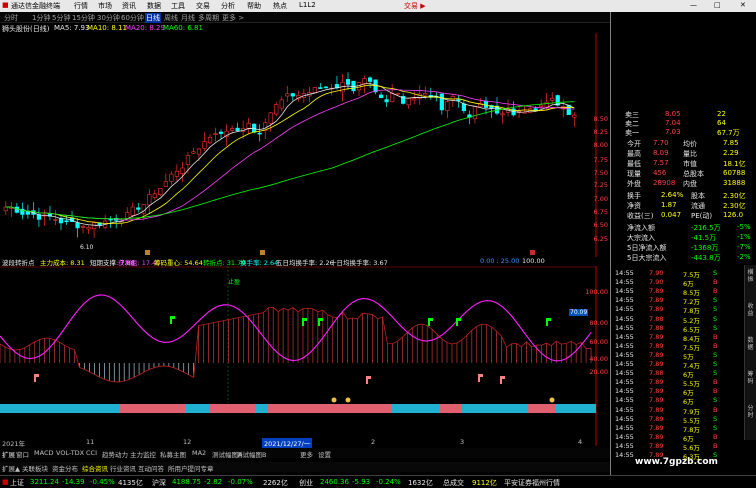 This screenshot has width=756, height=488. What do you see at coordinates (678, 320) in the screenshot?
I see `tick-row: 14:55 7.88 5.2万 S` at bounding box center [678, 320].